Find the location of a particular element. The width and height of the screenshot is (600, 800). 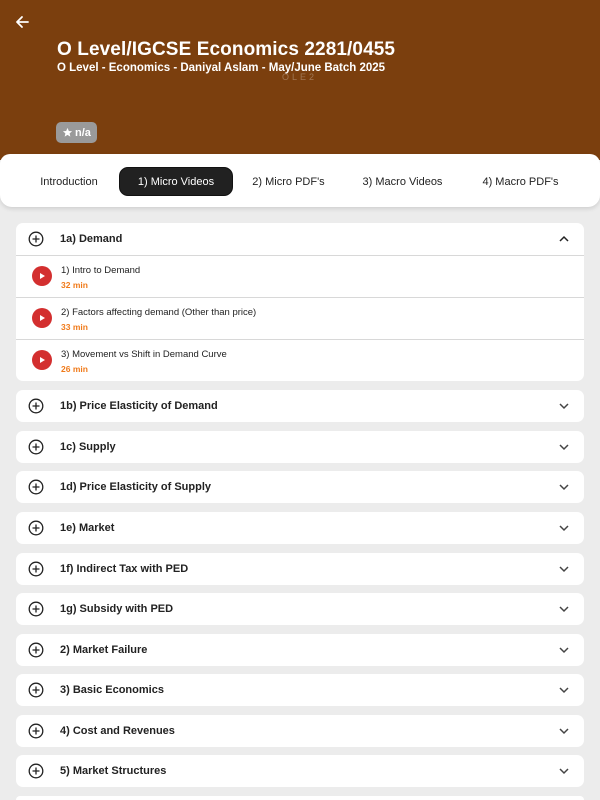

rating-badge: n/a is located at coordinates (76, 132).